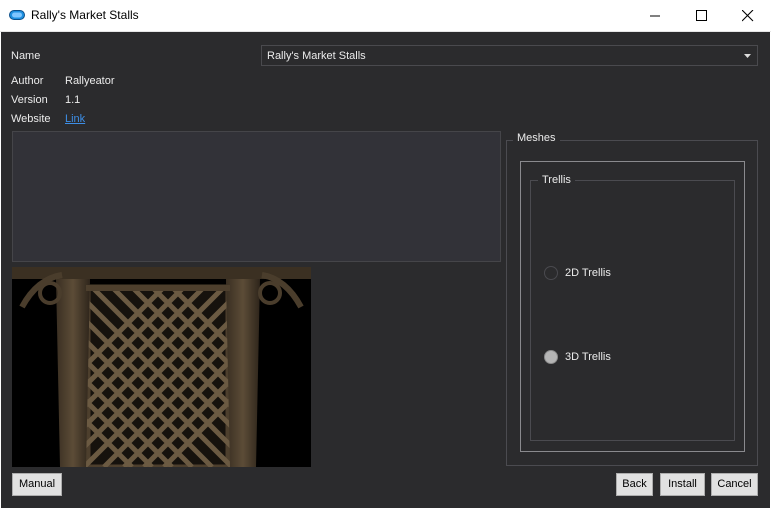  I want to click on maximize-icon, so click(701, 15).